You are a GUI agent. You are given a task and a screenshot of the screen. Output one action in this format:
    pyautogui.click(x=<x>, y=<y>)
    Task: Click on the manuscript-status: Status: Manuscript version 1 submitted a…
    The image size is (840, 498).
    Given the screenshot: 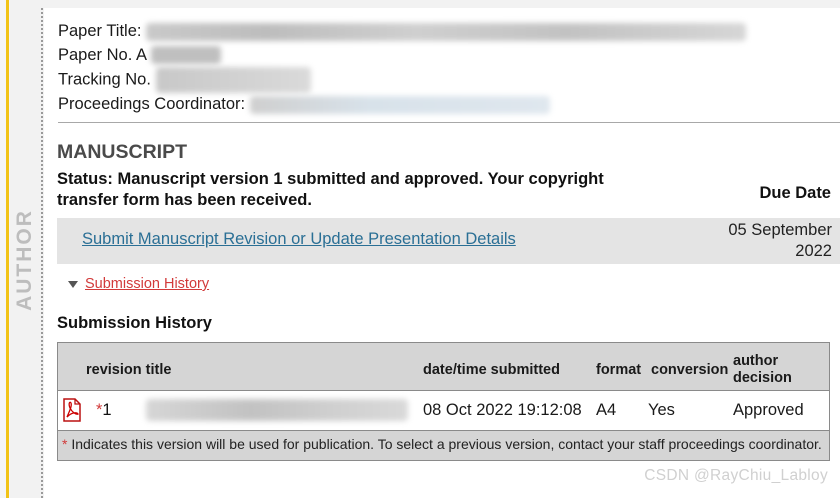 What is the action you would take?
    pyautogui.click(x=330, y=189)
    